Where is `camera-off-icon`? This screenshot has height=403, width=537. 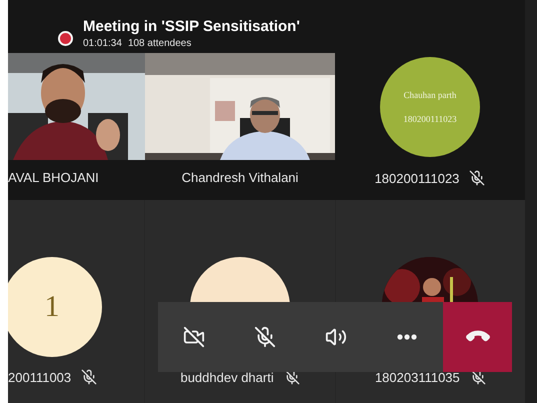 camera-off-icon is located at coordinates (193, 337).